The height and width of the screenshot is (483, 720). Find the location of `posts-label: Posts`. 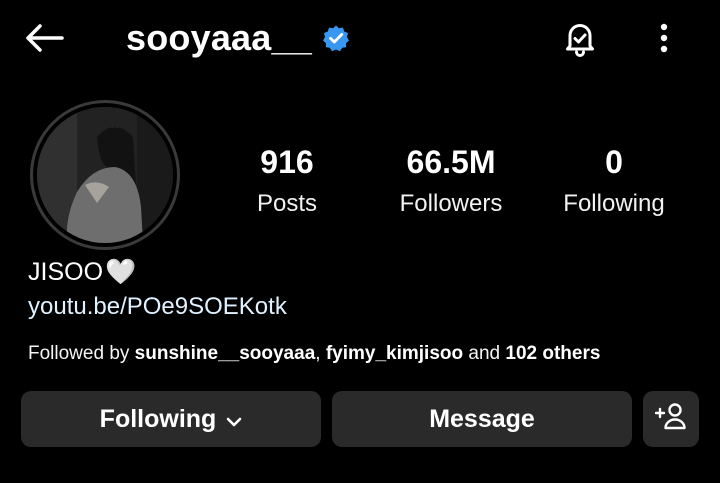

posts-label: Posts is located at coordinates (287, 203).